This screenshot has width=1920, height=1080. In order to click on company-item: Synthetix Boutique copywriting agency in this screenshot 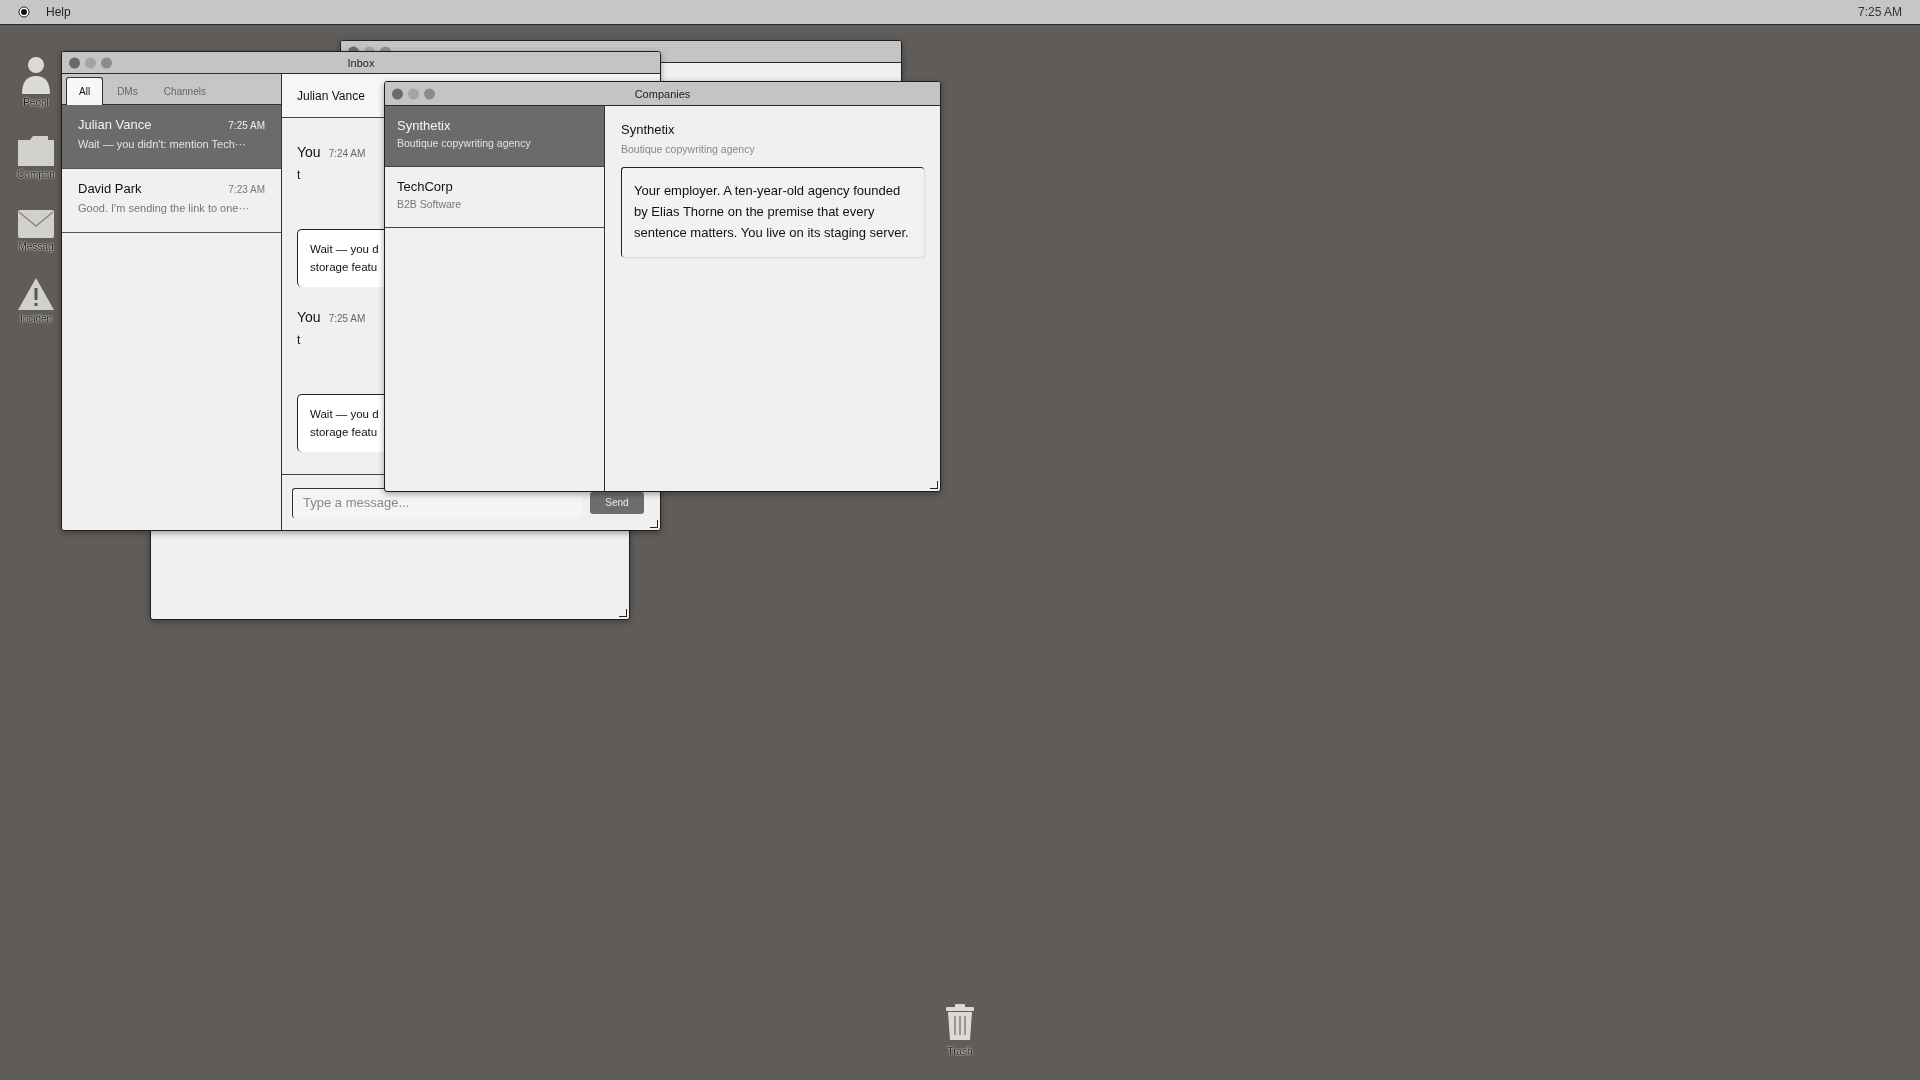, I will do `click(494, 136)`.